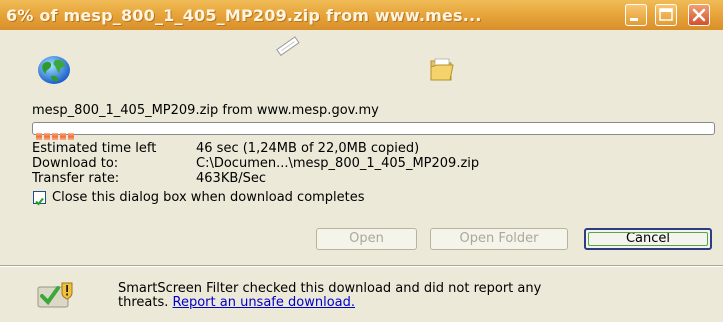 The width and height of the screenshot is (723, 322). I want to click on download-to-value: C:\Documen...\mesp_800_1_405_MP209.zip, so click(338, 163).